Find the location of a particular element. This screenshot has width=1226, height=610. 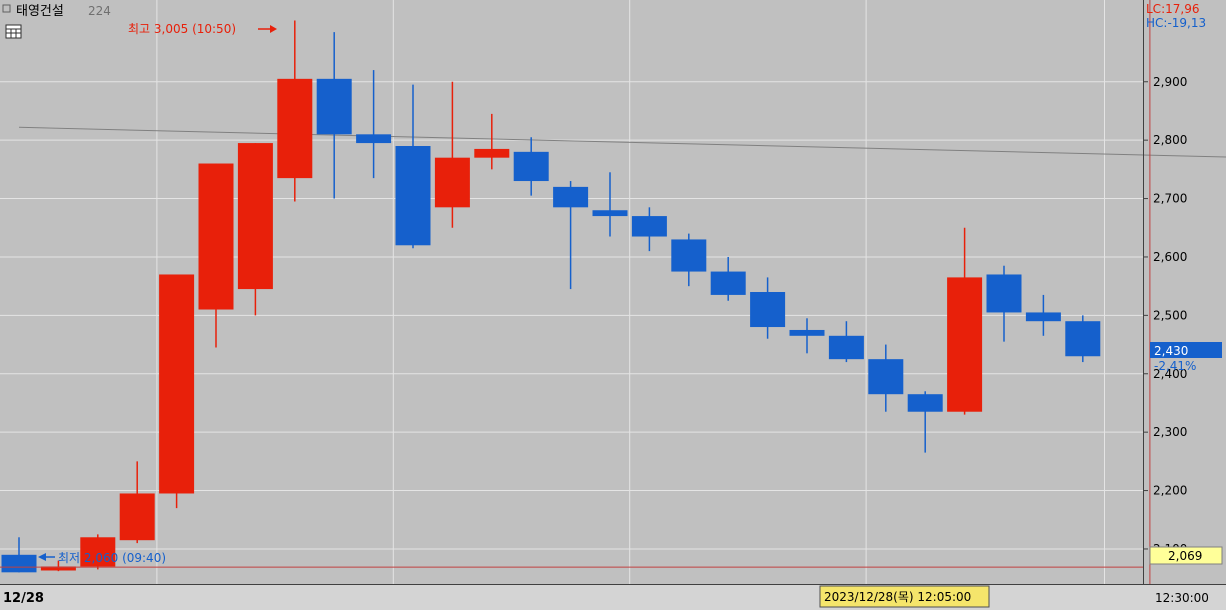

reference-price-value: 2,069 is located at coordinates (1185, 556).